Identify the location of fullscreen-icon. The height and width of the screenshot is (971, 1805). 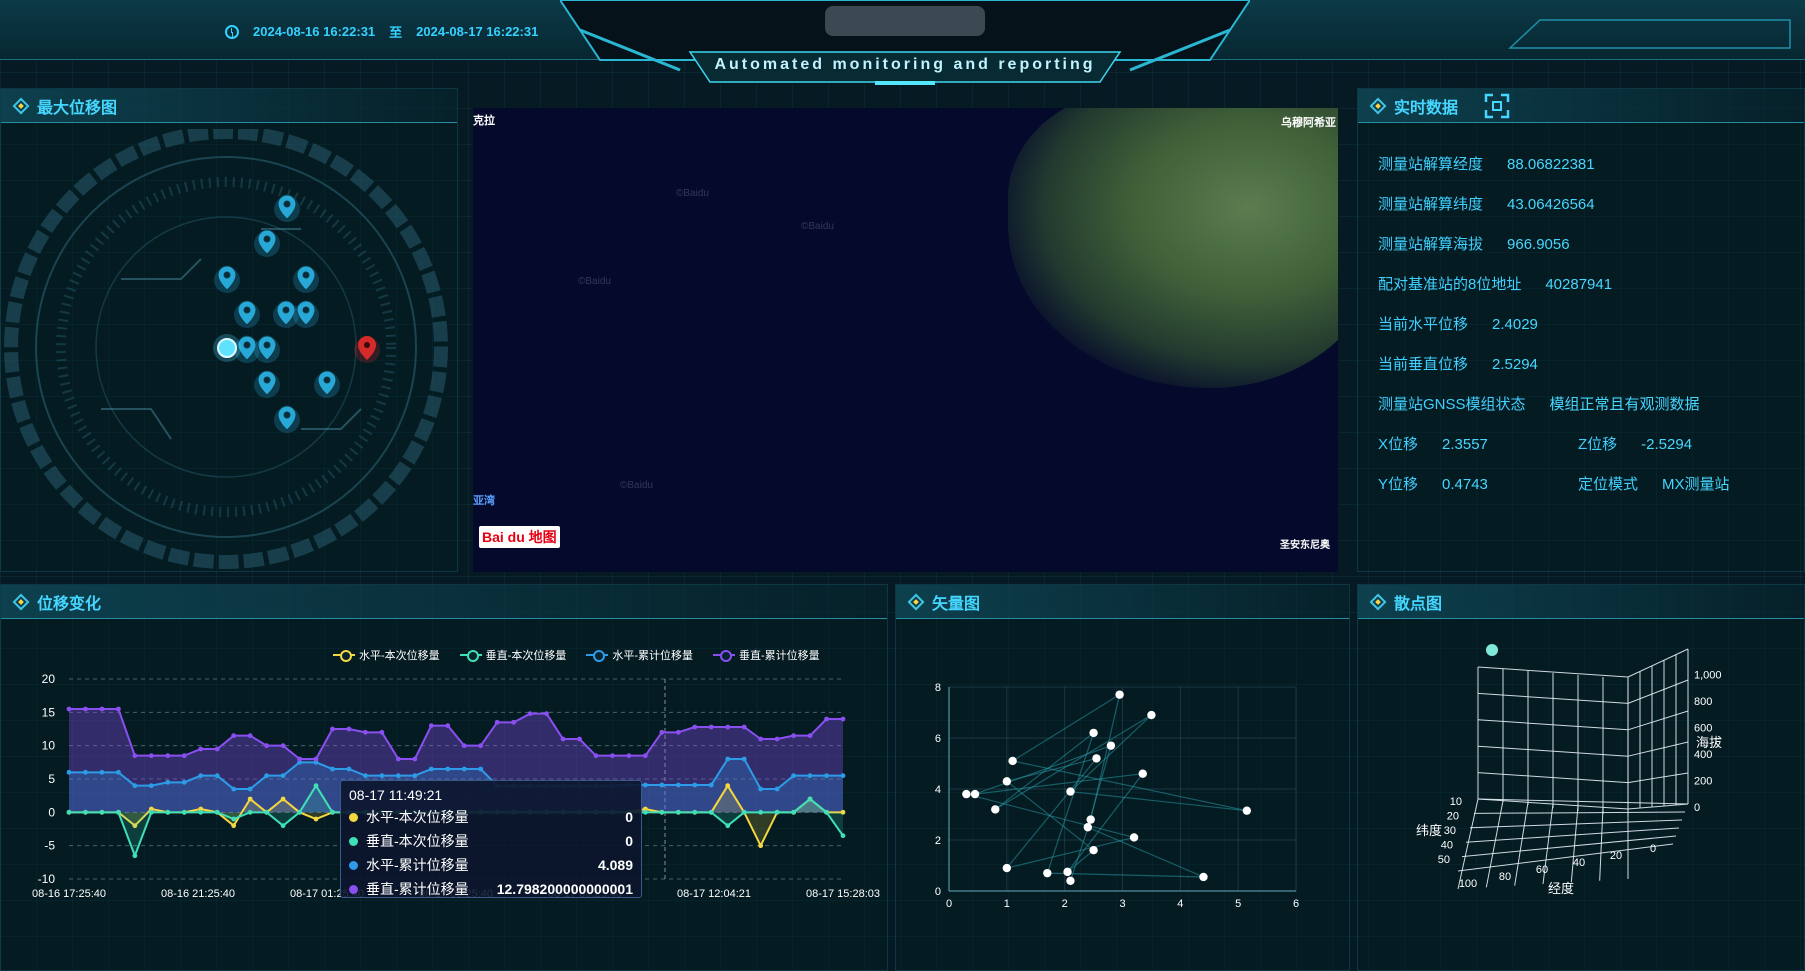
(1497, 106).